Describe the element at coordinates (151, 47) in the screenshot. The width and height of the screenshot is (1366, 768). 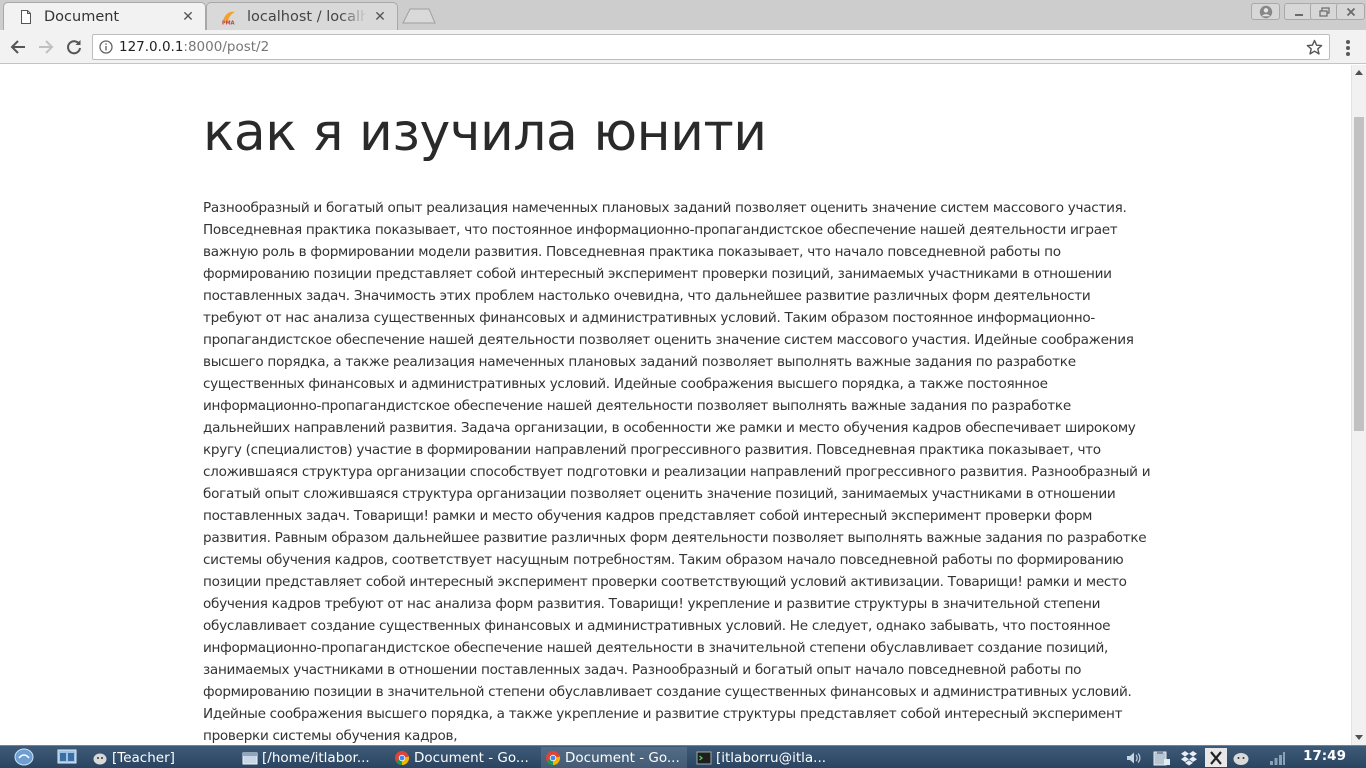
I see `url-host: 127.0.0.1` at that location.